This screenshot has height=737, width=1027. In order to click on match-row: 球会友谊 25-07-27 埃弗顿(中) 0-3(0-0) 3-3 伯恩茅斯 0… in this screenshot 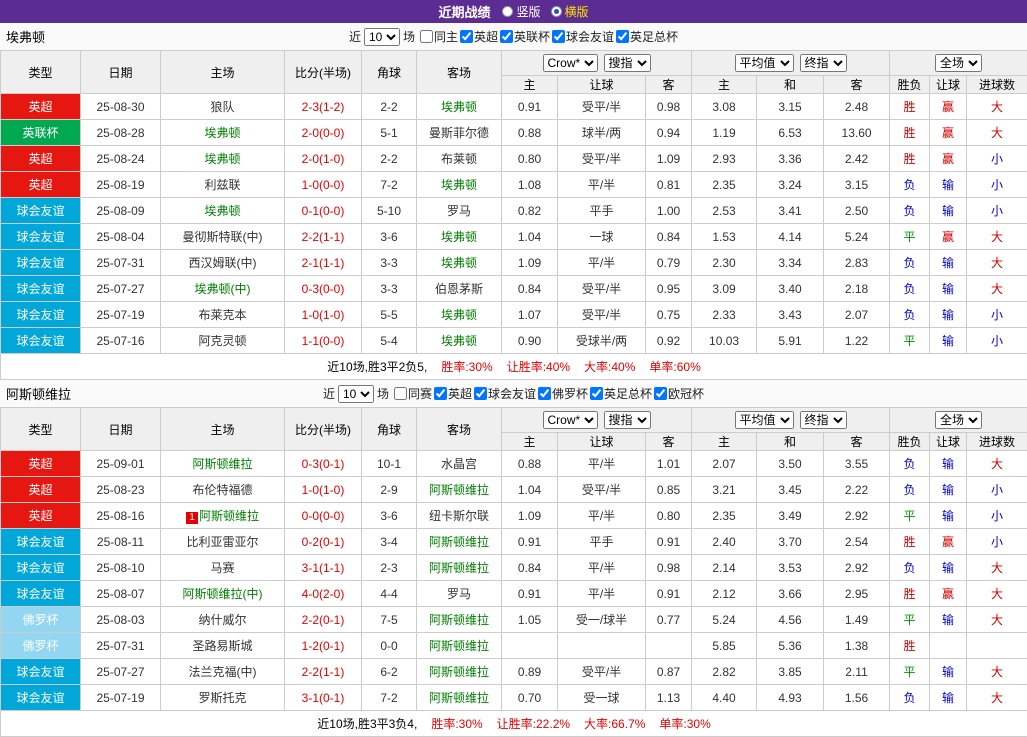, I will do `click(514, 289)`.